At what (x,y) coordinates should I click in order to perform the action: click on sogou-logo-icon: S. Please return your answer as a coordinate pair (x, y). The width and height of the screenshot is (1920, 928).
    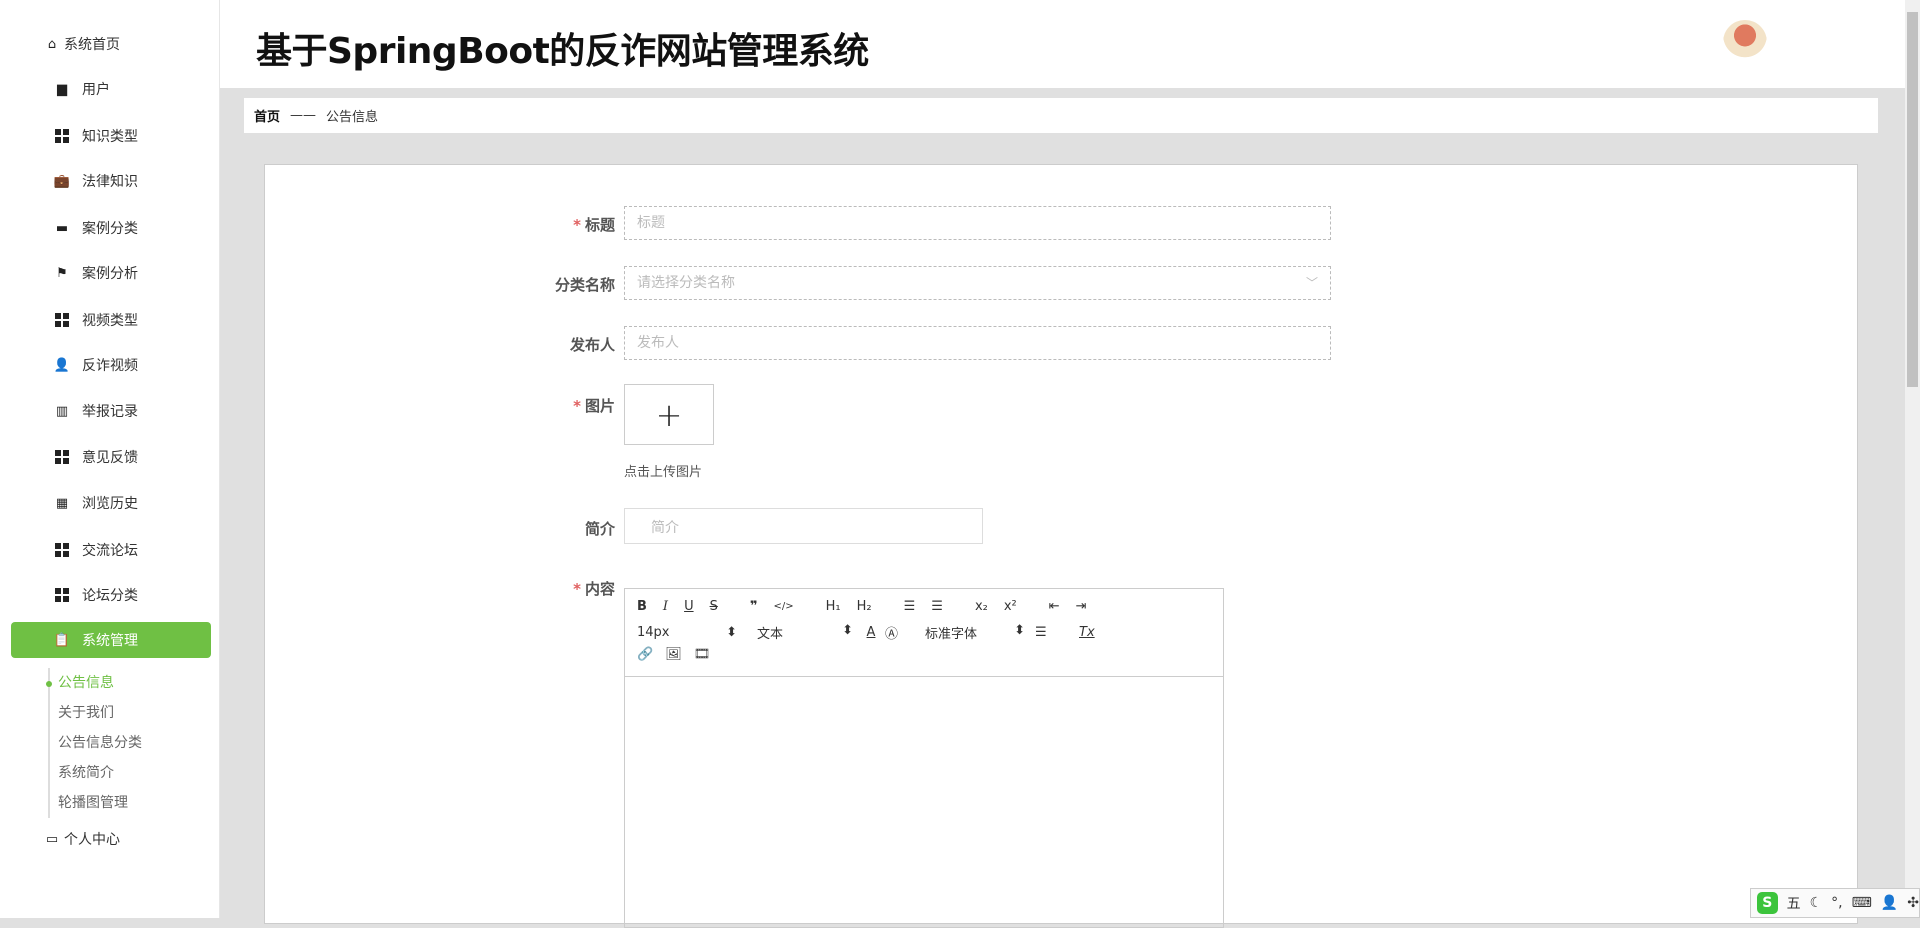
    Looking at the image, I should click on (1767, 903).